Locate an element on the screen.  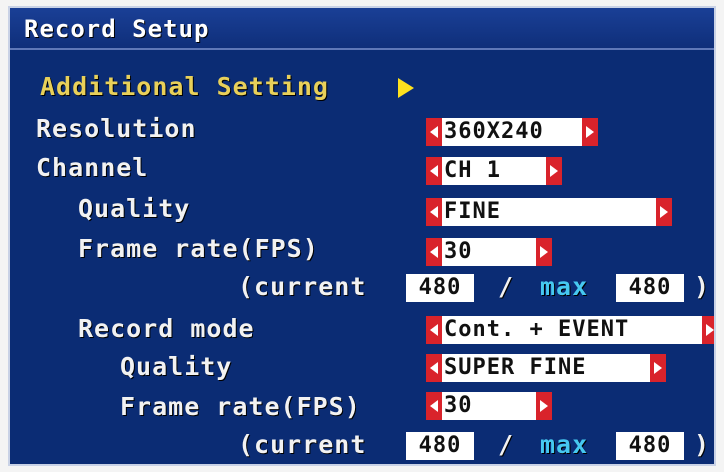
event-quality-selector: SUPER FINE is located at coordinates (546, 368).